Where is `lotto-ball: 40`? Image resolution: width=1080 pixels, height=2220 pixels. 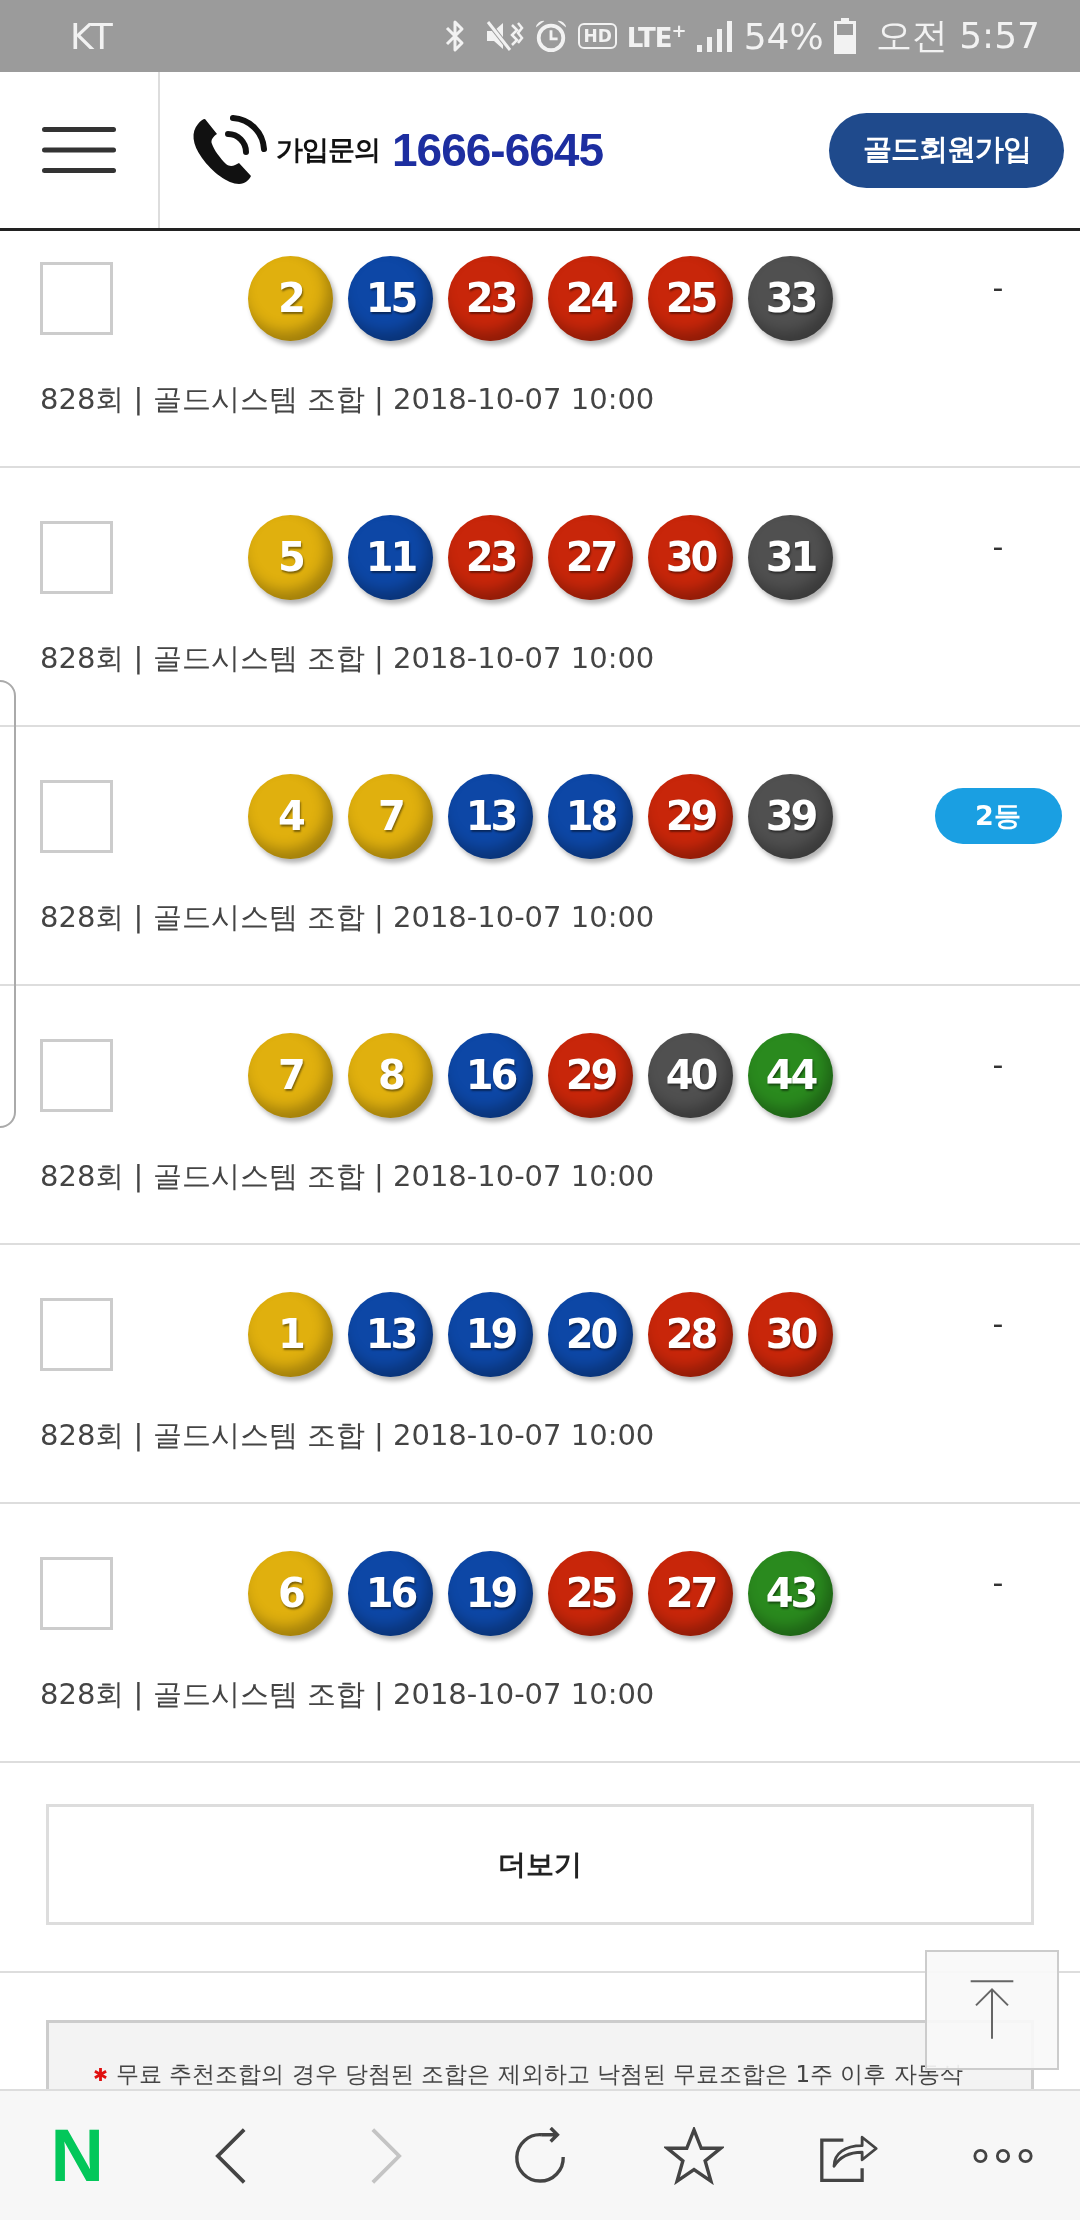
lotto-ball: 40 is located at coordinates (690, 1075).